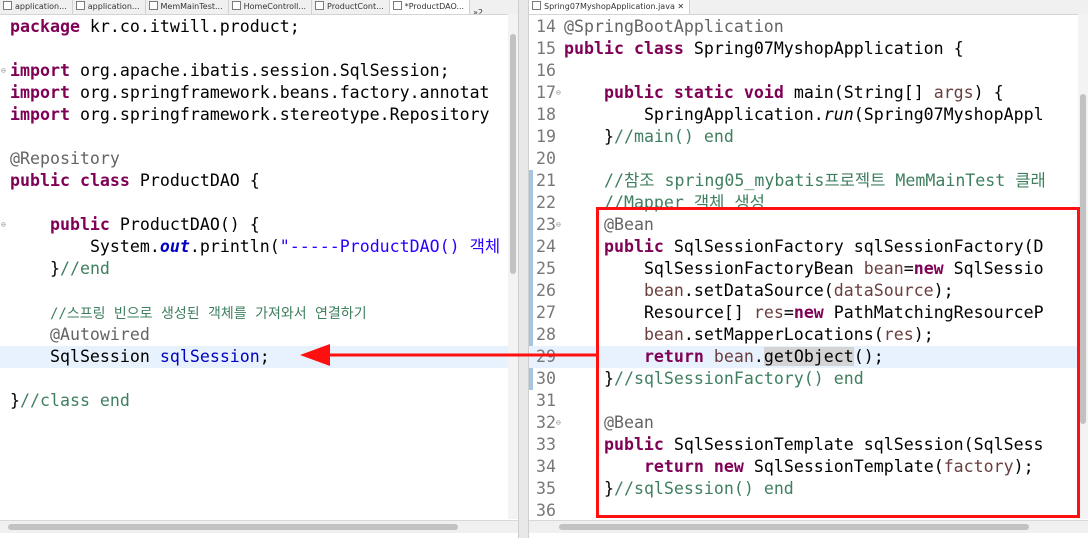  I want to click on annotation-arrow, so click(448, 355).